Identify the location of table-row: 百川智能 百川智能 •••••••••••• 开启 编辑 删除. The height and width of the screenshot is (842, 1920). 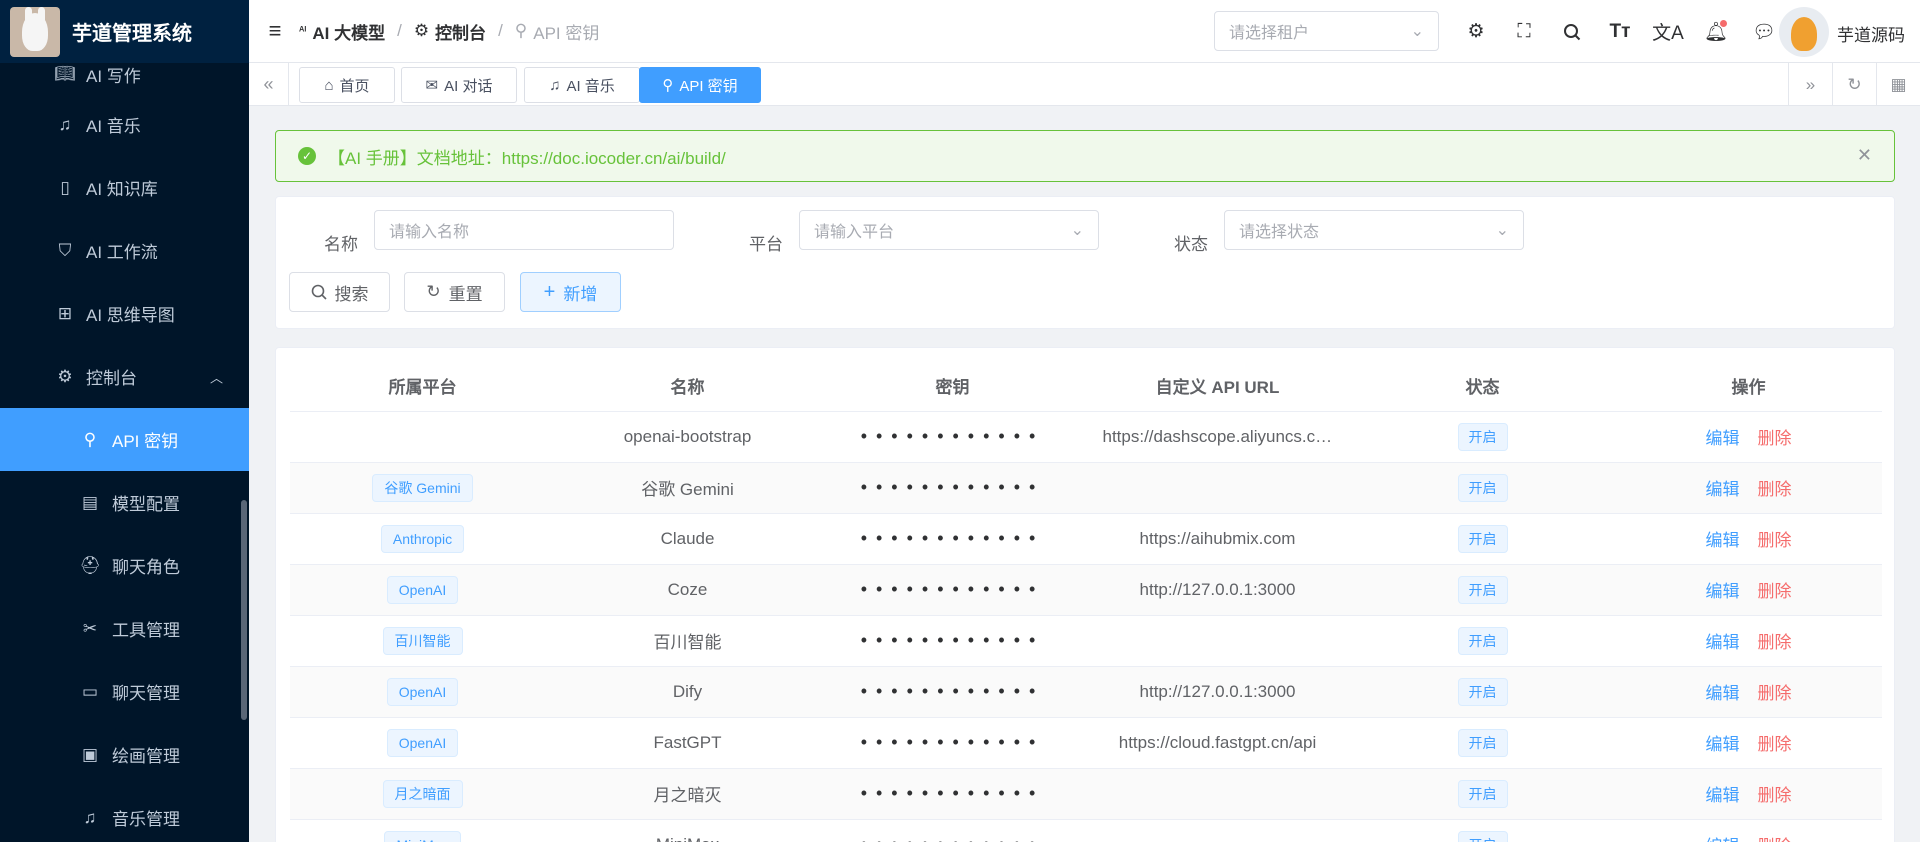
(1086, 641).